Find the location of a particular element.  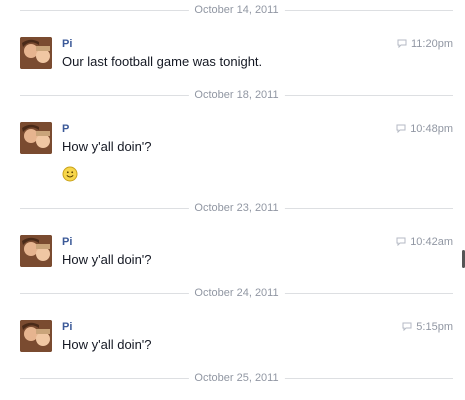

message-time: 11:20pm is located at coordinates (425, 44).